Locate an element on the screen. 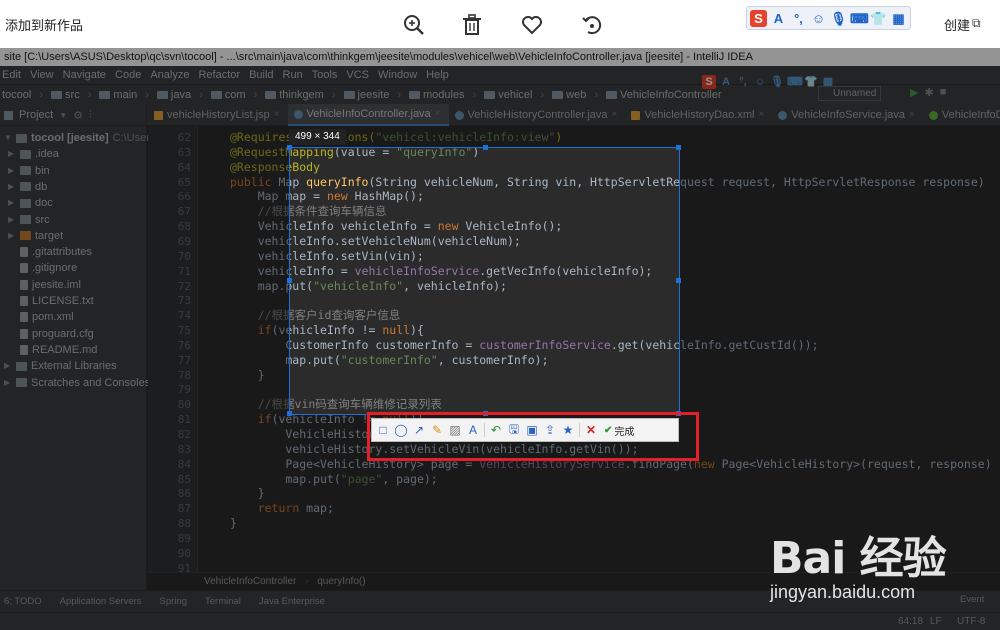 This screenshot has height=630, width=1000. tool-window-button: 6: TODO is located at coordinates (23, 601).